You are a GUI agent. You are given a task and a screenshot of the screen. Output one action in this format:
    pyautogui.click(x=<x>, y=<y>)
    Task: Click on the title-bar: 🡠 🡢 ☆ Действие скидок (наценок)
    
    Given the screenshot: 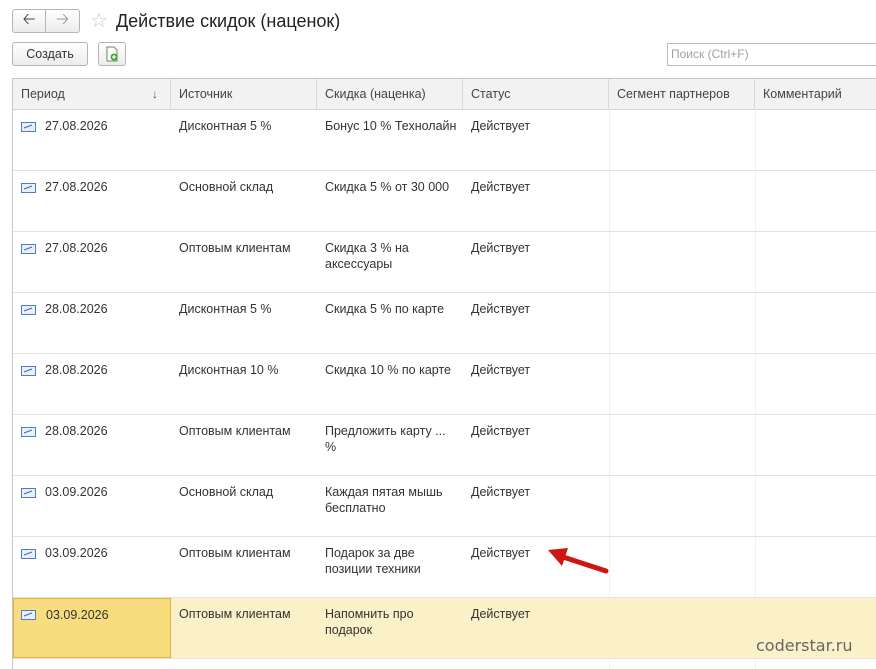 What is the action you would take?
    pyautogui.click(x=176, y=21)
    